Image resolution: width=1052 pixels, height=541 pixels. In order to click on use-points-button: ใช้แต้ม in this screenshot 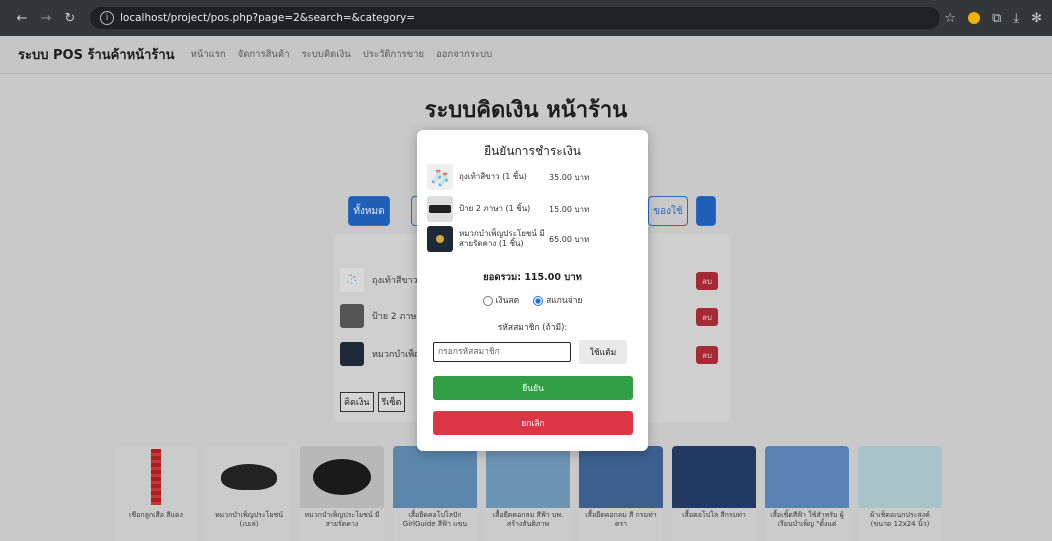, I will do `click(603, 352)`.